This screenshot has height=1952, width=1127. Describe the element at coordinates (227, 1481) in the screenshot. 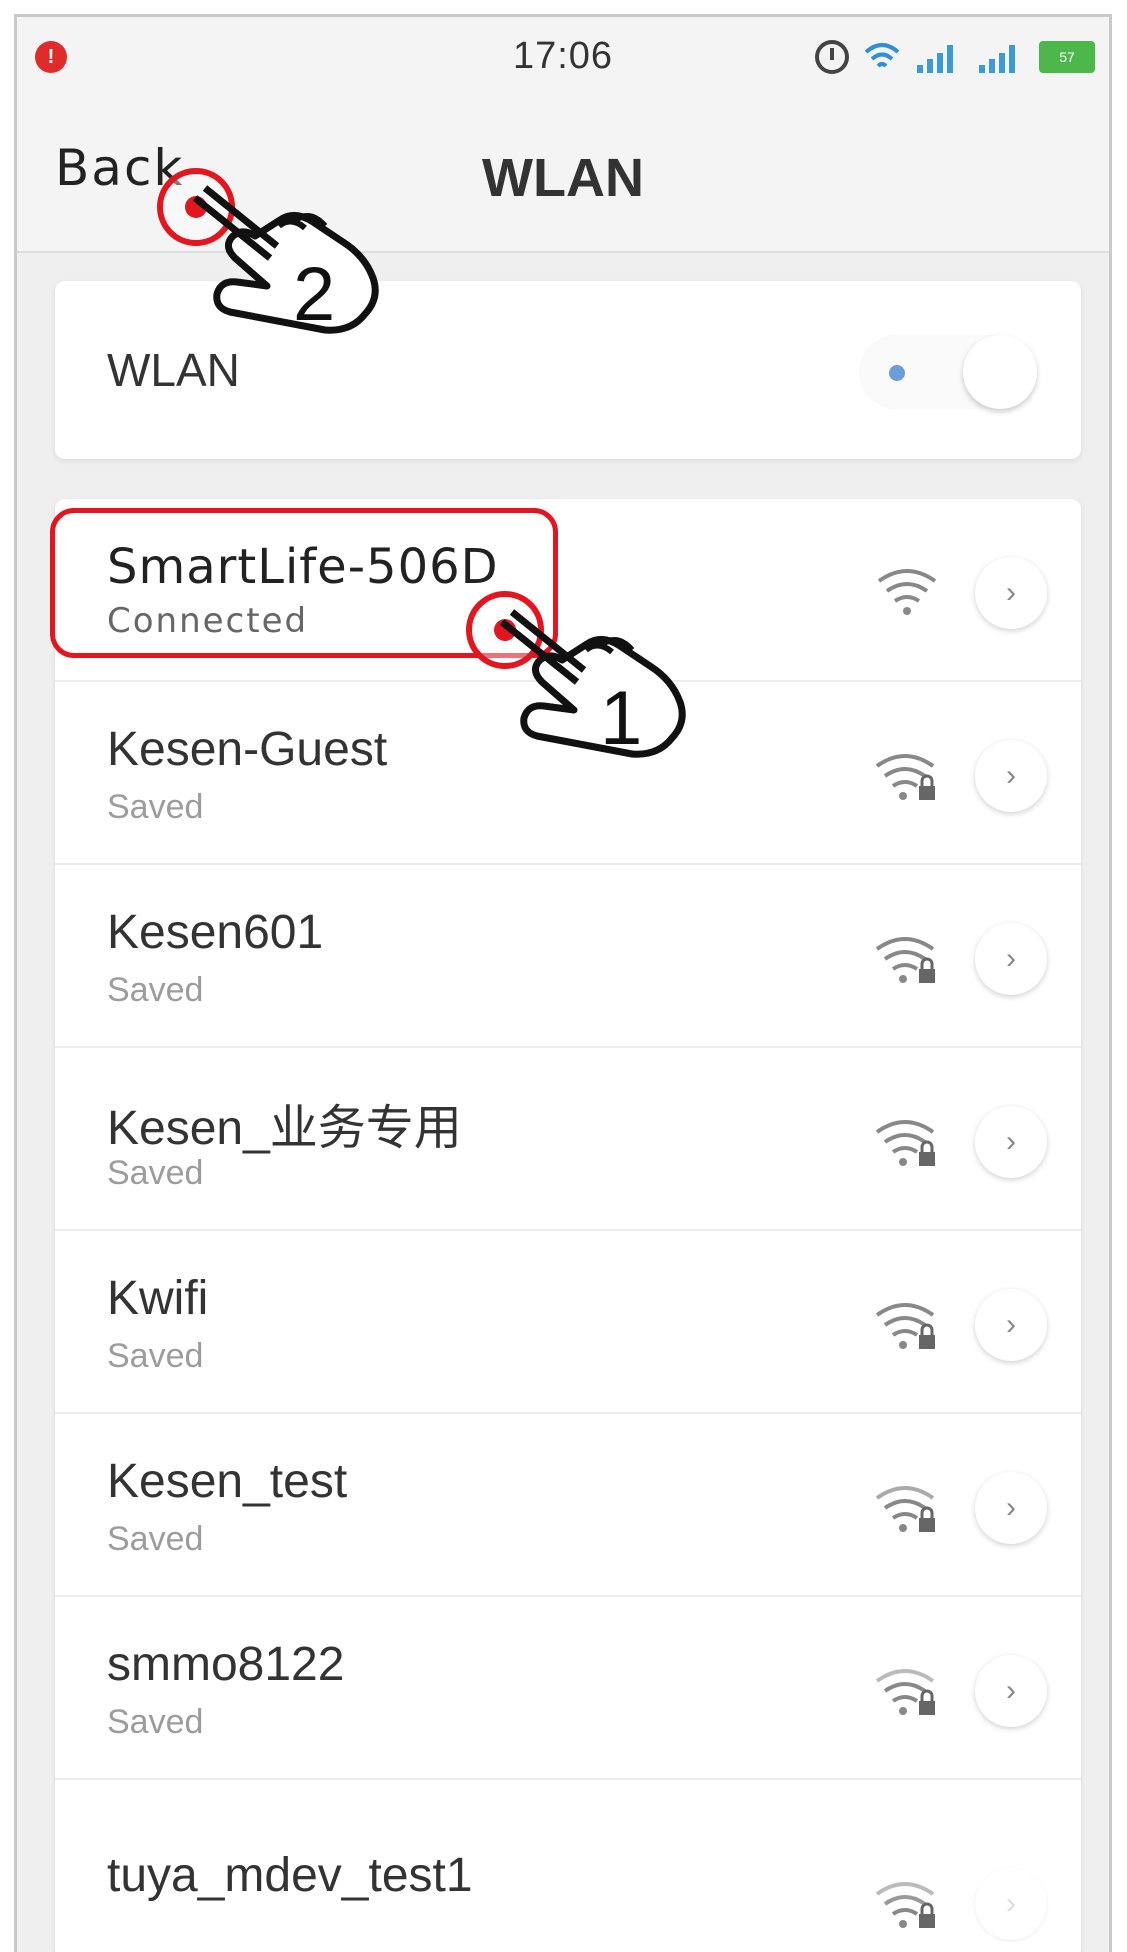

I see `network-name: Kesen_test` at that location.